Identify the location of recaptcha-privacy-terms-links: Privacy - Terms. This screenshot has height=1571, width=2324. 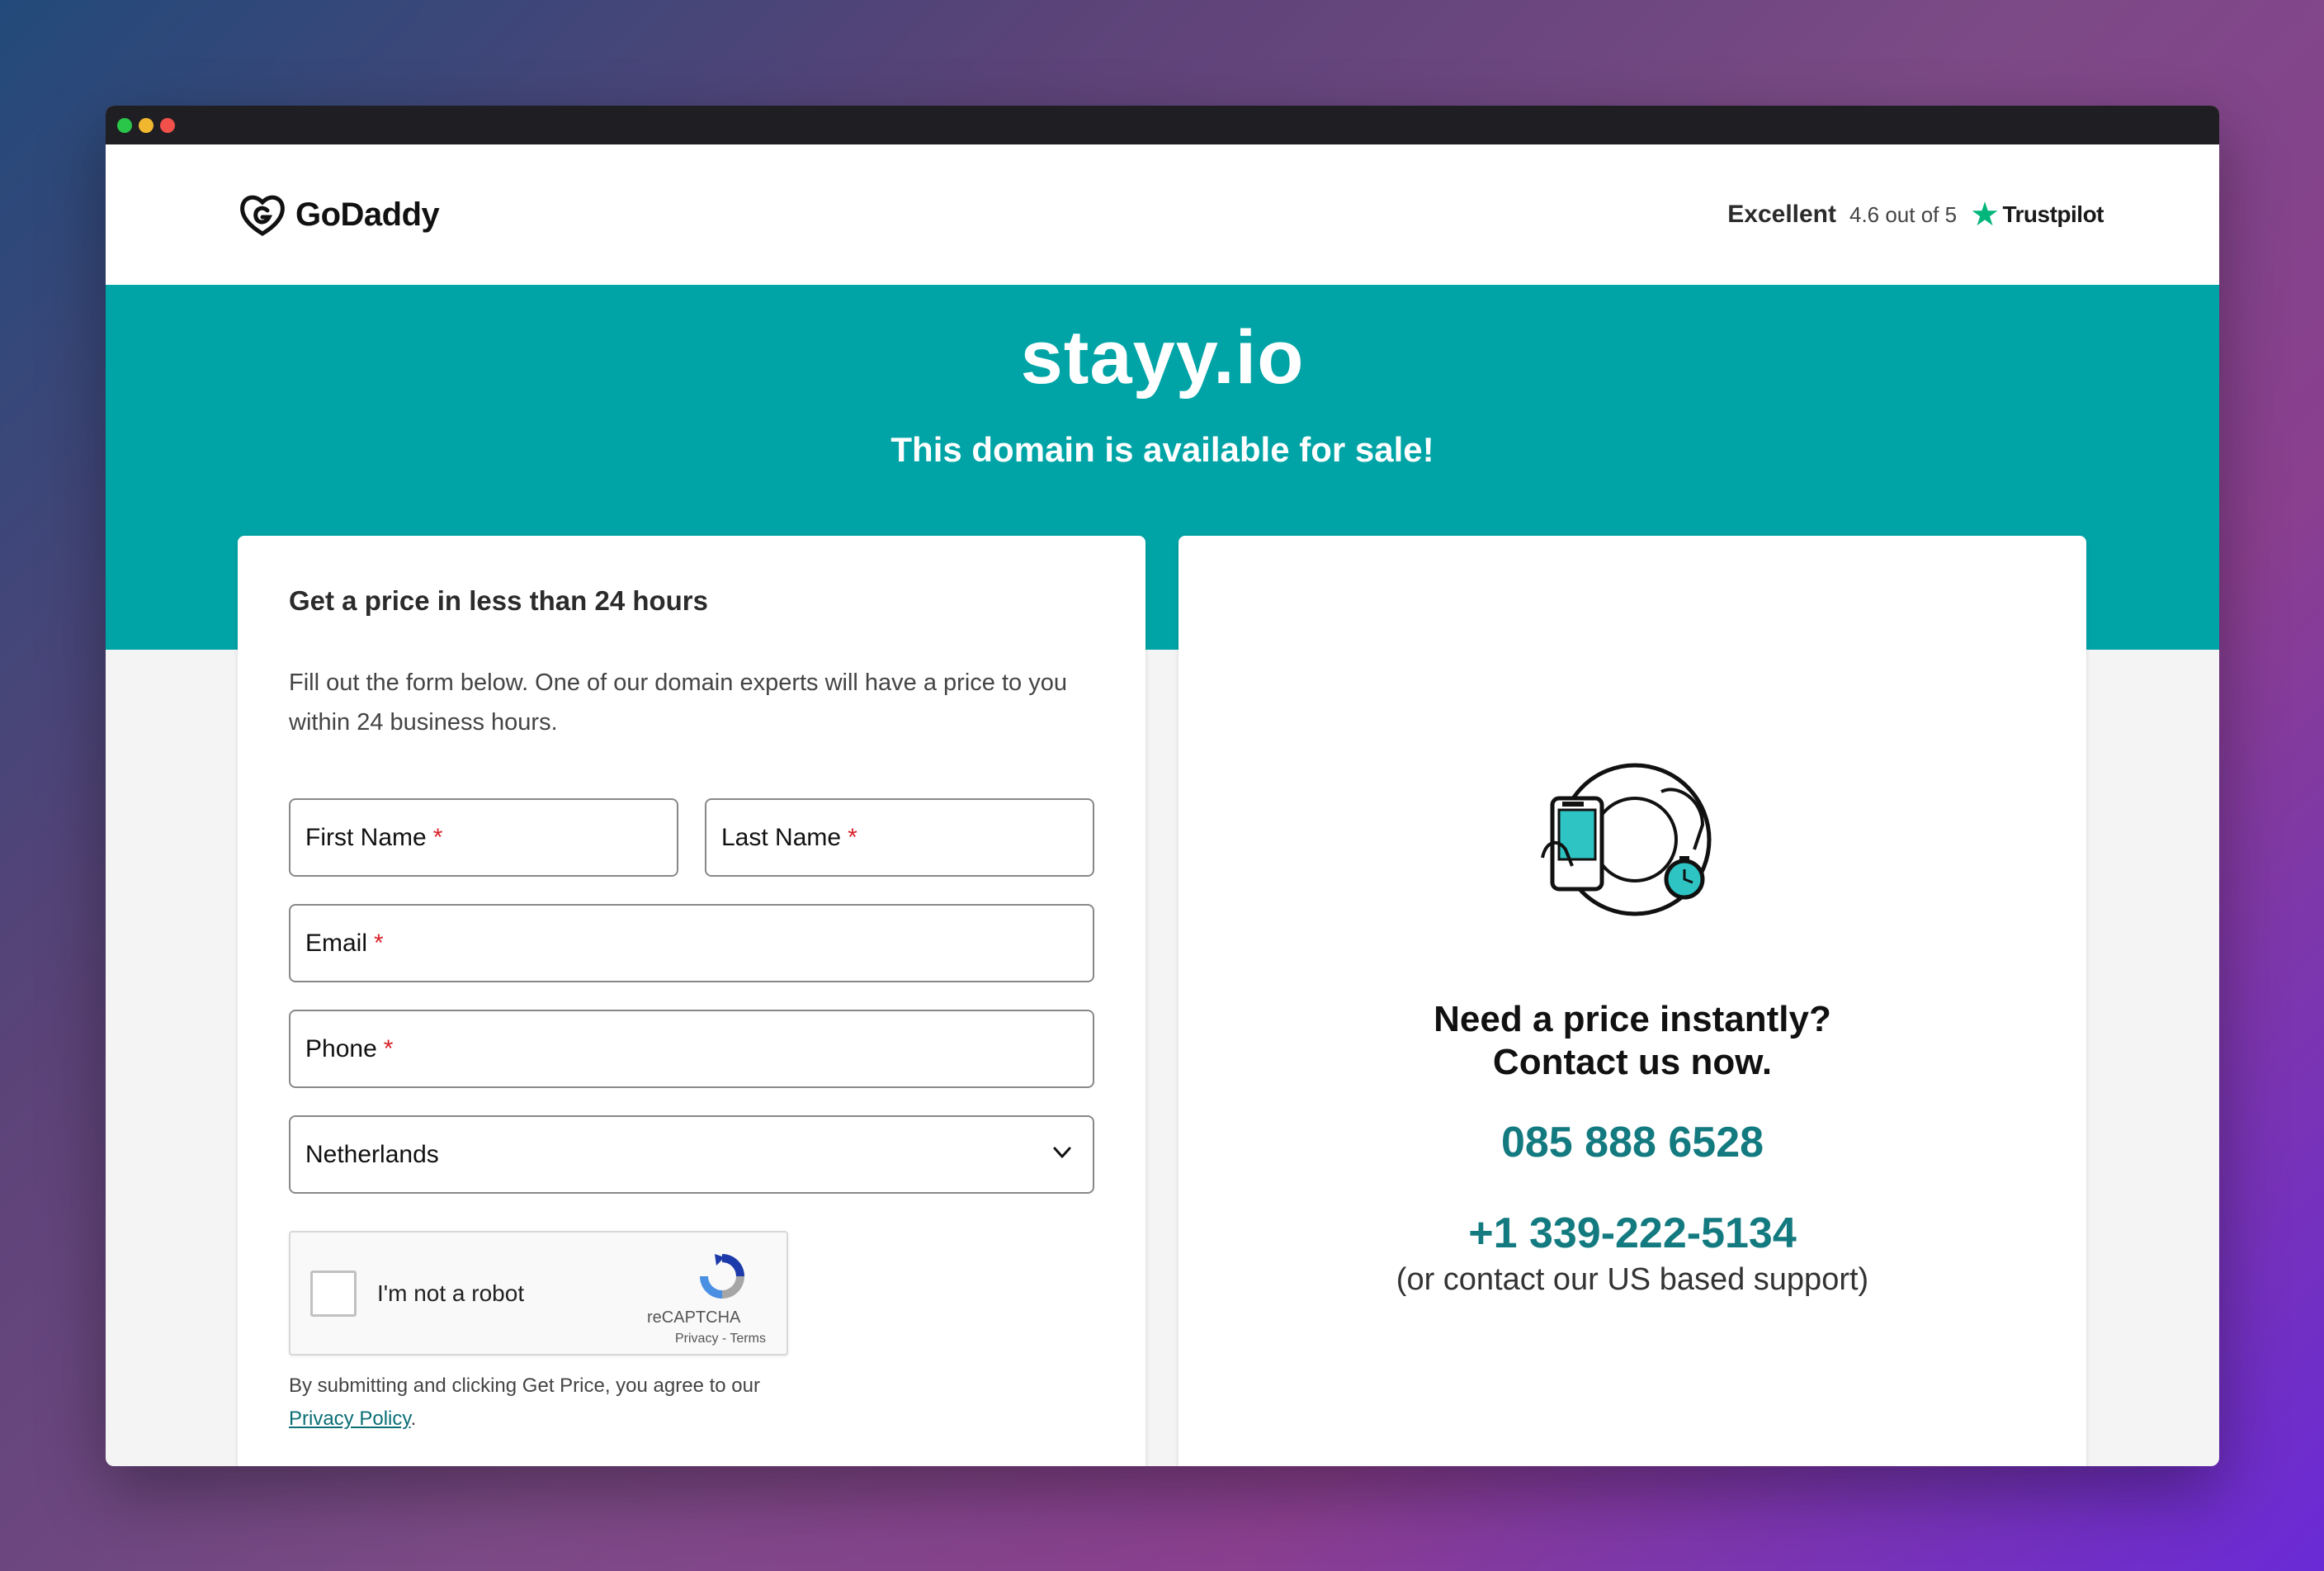
(721, 1339).